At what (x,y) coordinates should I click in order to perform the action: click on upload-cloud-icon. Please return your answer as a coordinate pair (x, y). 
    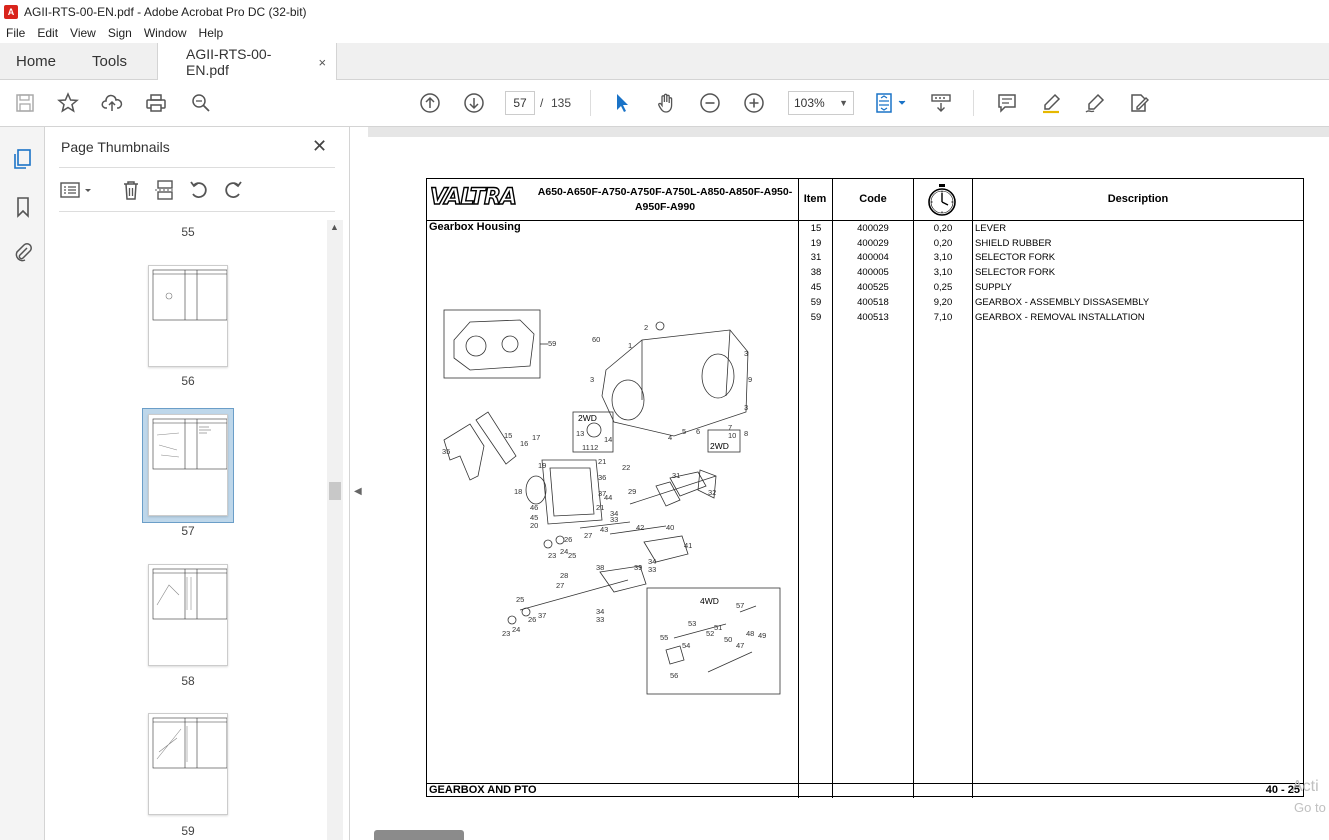
    Looking at the image, I should click on (112, 103).